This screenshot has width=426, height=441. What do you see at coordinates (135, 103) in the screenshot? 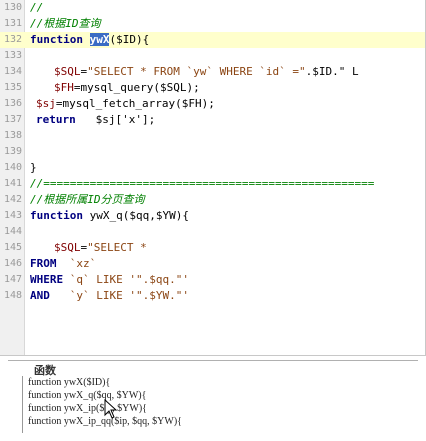
I see `code-fragment: =mysql_fetch_array($FH);` at bounding box center [135, 103].